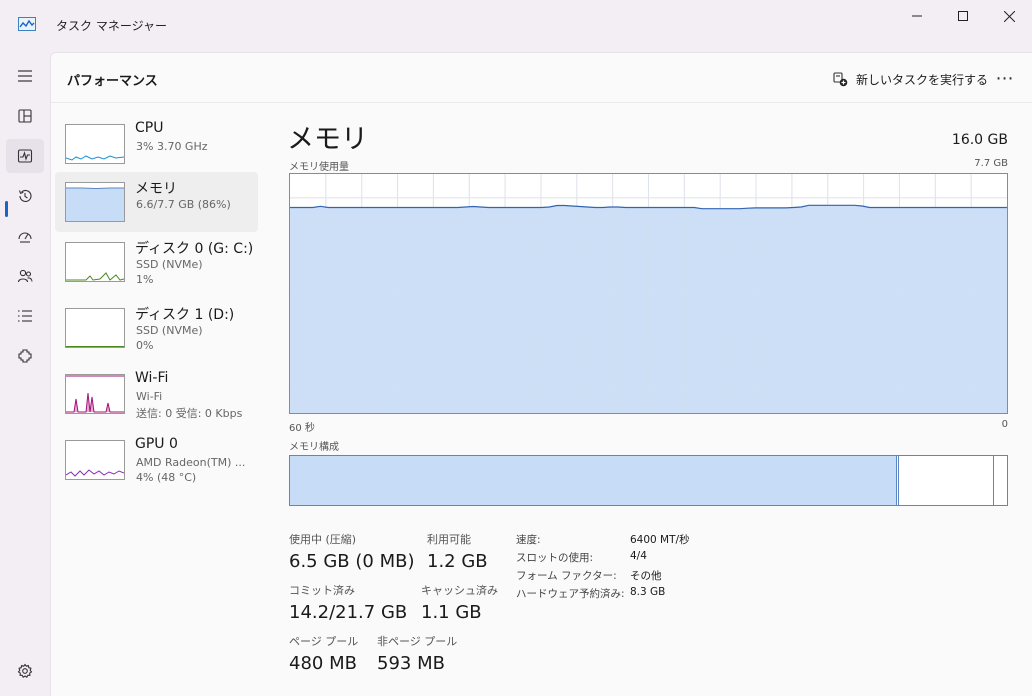 Image resolution: width=1032 pixels, height=696 pixels. Describe the element at coordinates (555, 558) in the screenshot. I see `slots-used-label: スロットの使用:` at that location.